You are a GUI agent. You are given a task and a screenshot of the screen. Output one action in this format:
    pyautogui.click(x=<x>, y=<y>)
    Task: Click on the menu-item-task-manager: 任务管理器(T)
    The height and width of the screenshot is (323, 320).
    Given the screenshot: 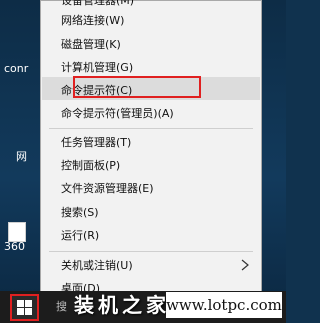 What is the action you would take?
    pyautogui.click(x=96, y=143)
    